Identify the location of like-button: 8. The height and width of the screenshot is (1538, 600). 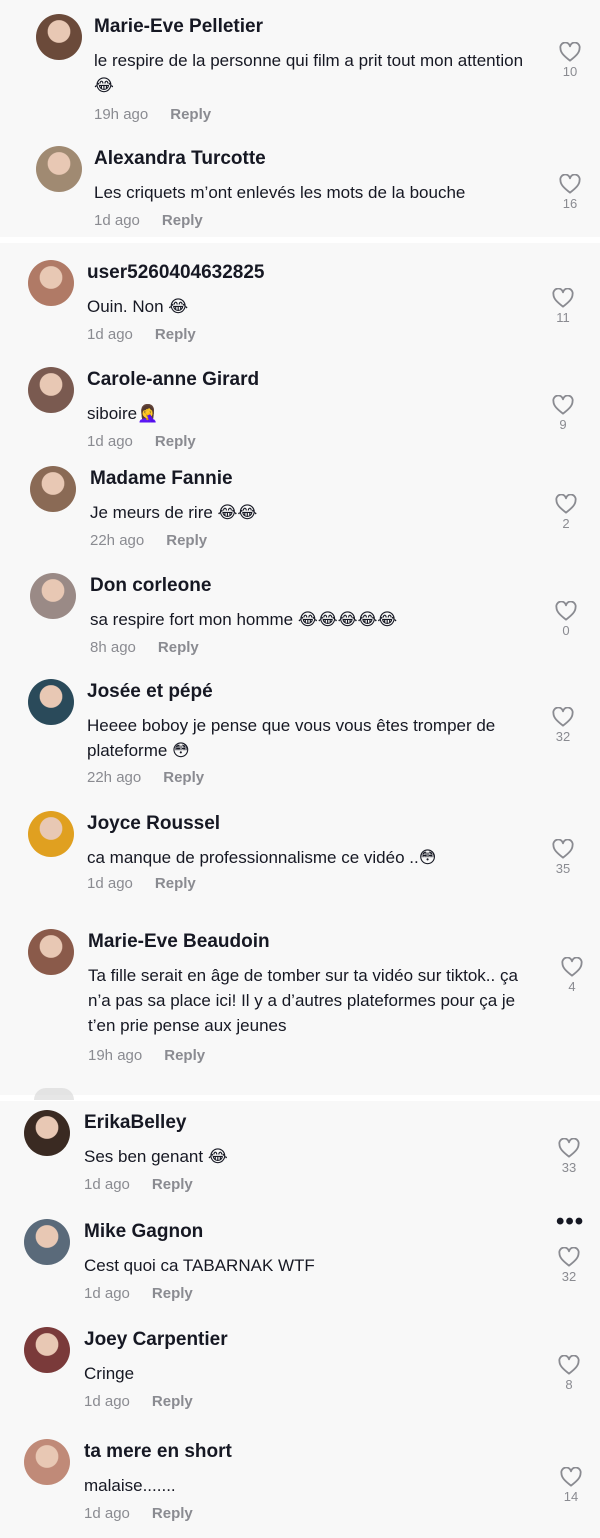
(569, 1373).